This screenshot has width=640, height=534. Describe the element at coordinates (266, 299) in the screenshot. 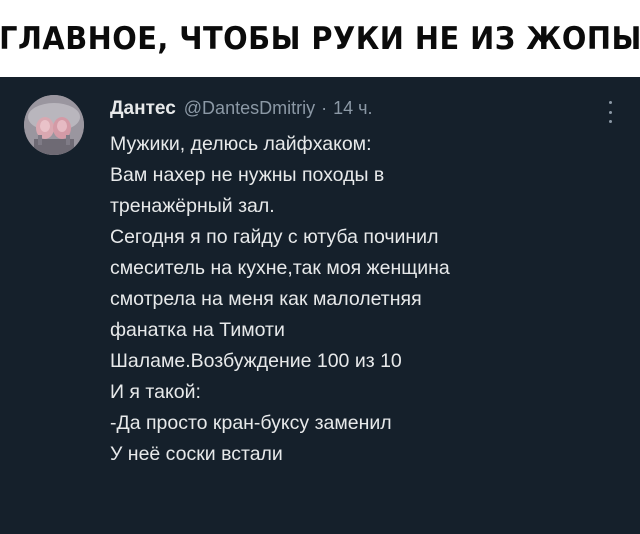

I see `tweet-line: смотрела на меня как малолетняя` at that location.